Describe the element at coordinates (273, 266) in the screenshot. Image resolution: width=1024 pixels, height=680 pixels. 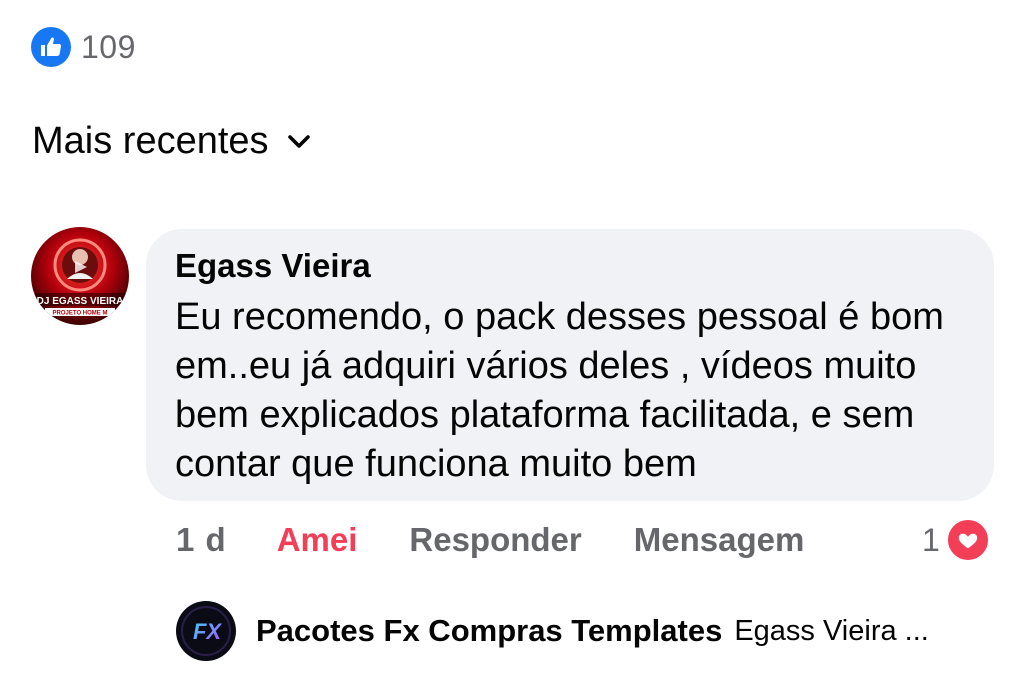
I see `comment-author-name: Egass Vieira` at that location.